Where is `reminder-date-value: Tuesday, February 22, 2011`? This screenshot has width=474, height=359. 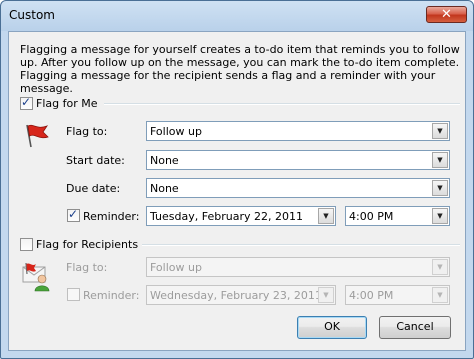 reminder-date-value: Tuesday, February 22, 2011 is located at coordinates (226, 216).